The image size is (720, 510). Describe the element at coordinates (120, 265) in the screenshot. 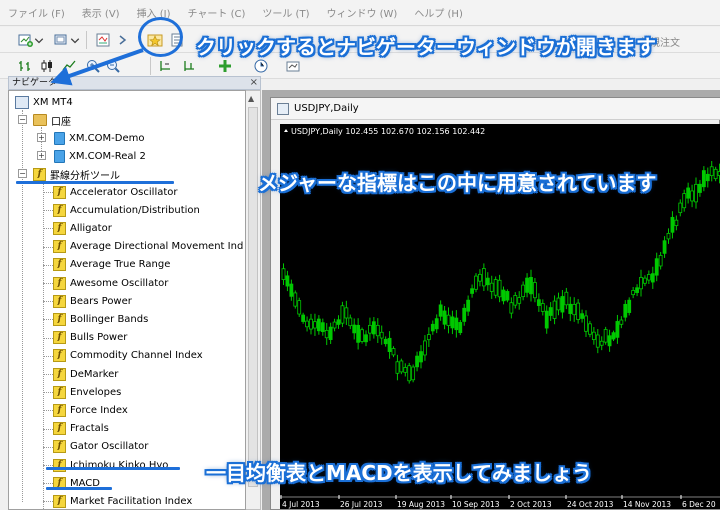

I see `indicator-label: Average True Range` at that location.